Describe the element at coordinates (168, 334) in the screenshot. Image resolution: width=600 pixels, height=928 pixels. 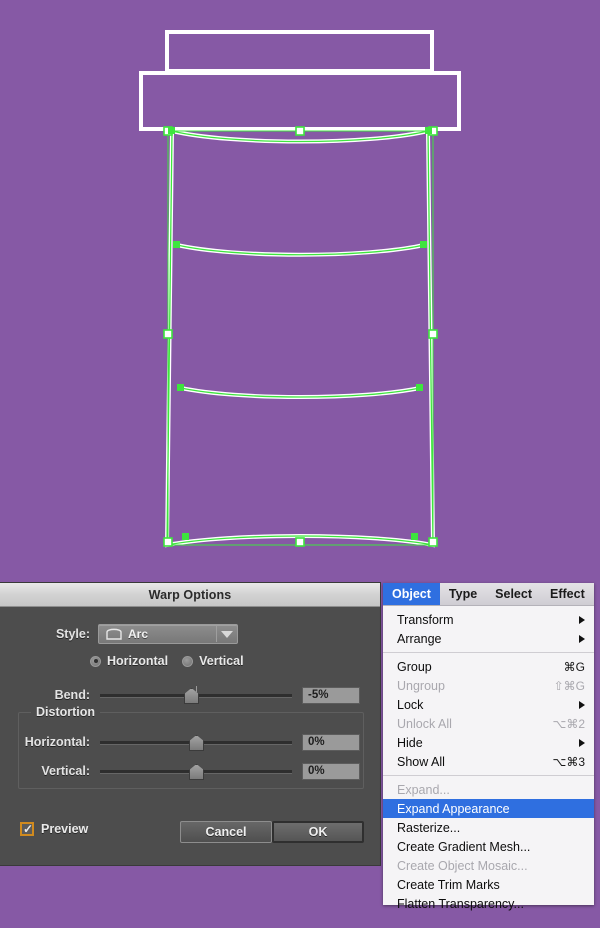
I see `handle-middle-left` at that location.